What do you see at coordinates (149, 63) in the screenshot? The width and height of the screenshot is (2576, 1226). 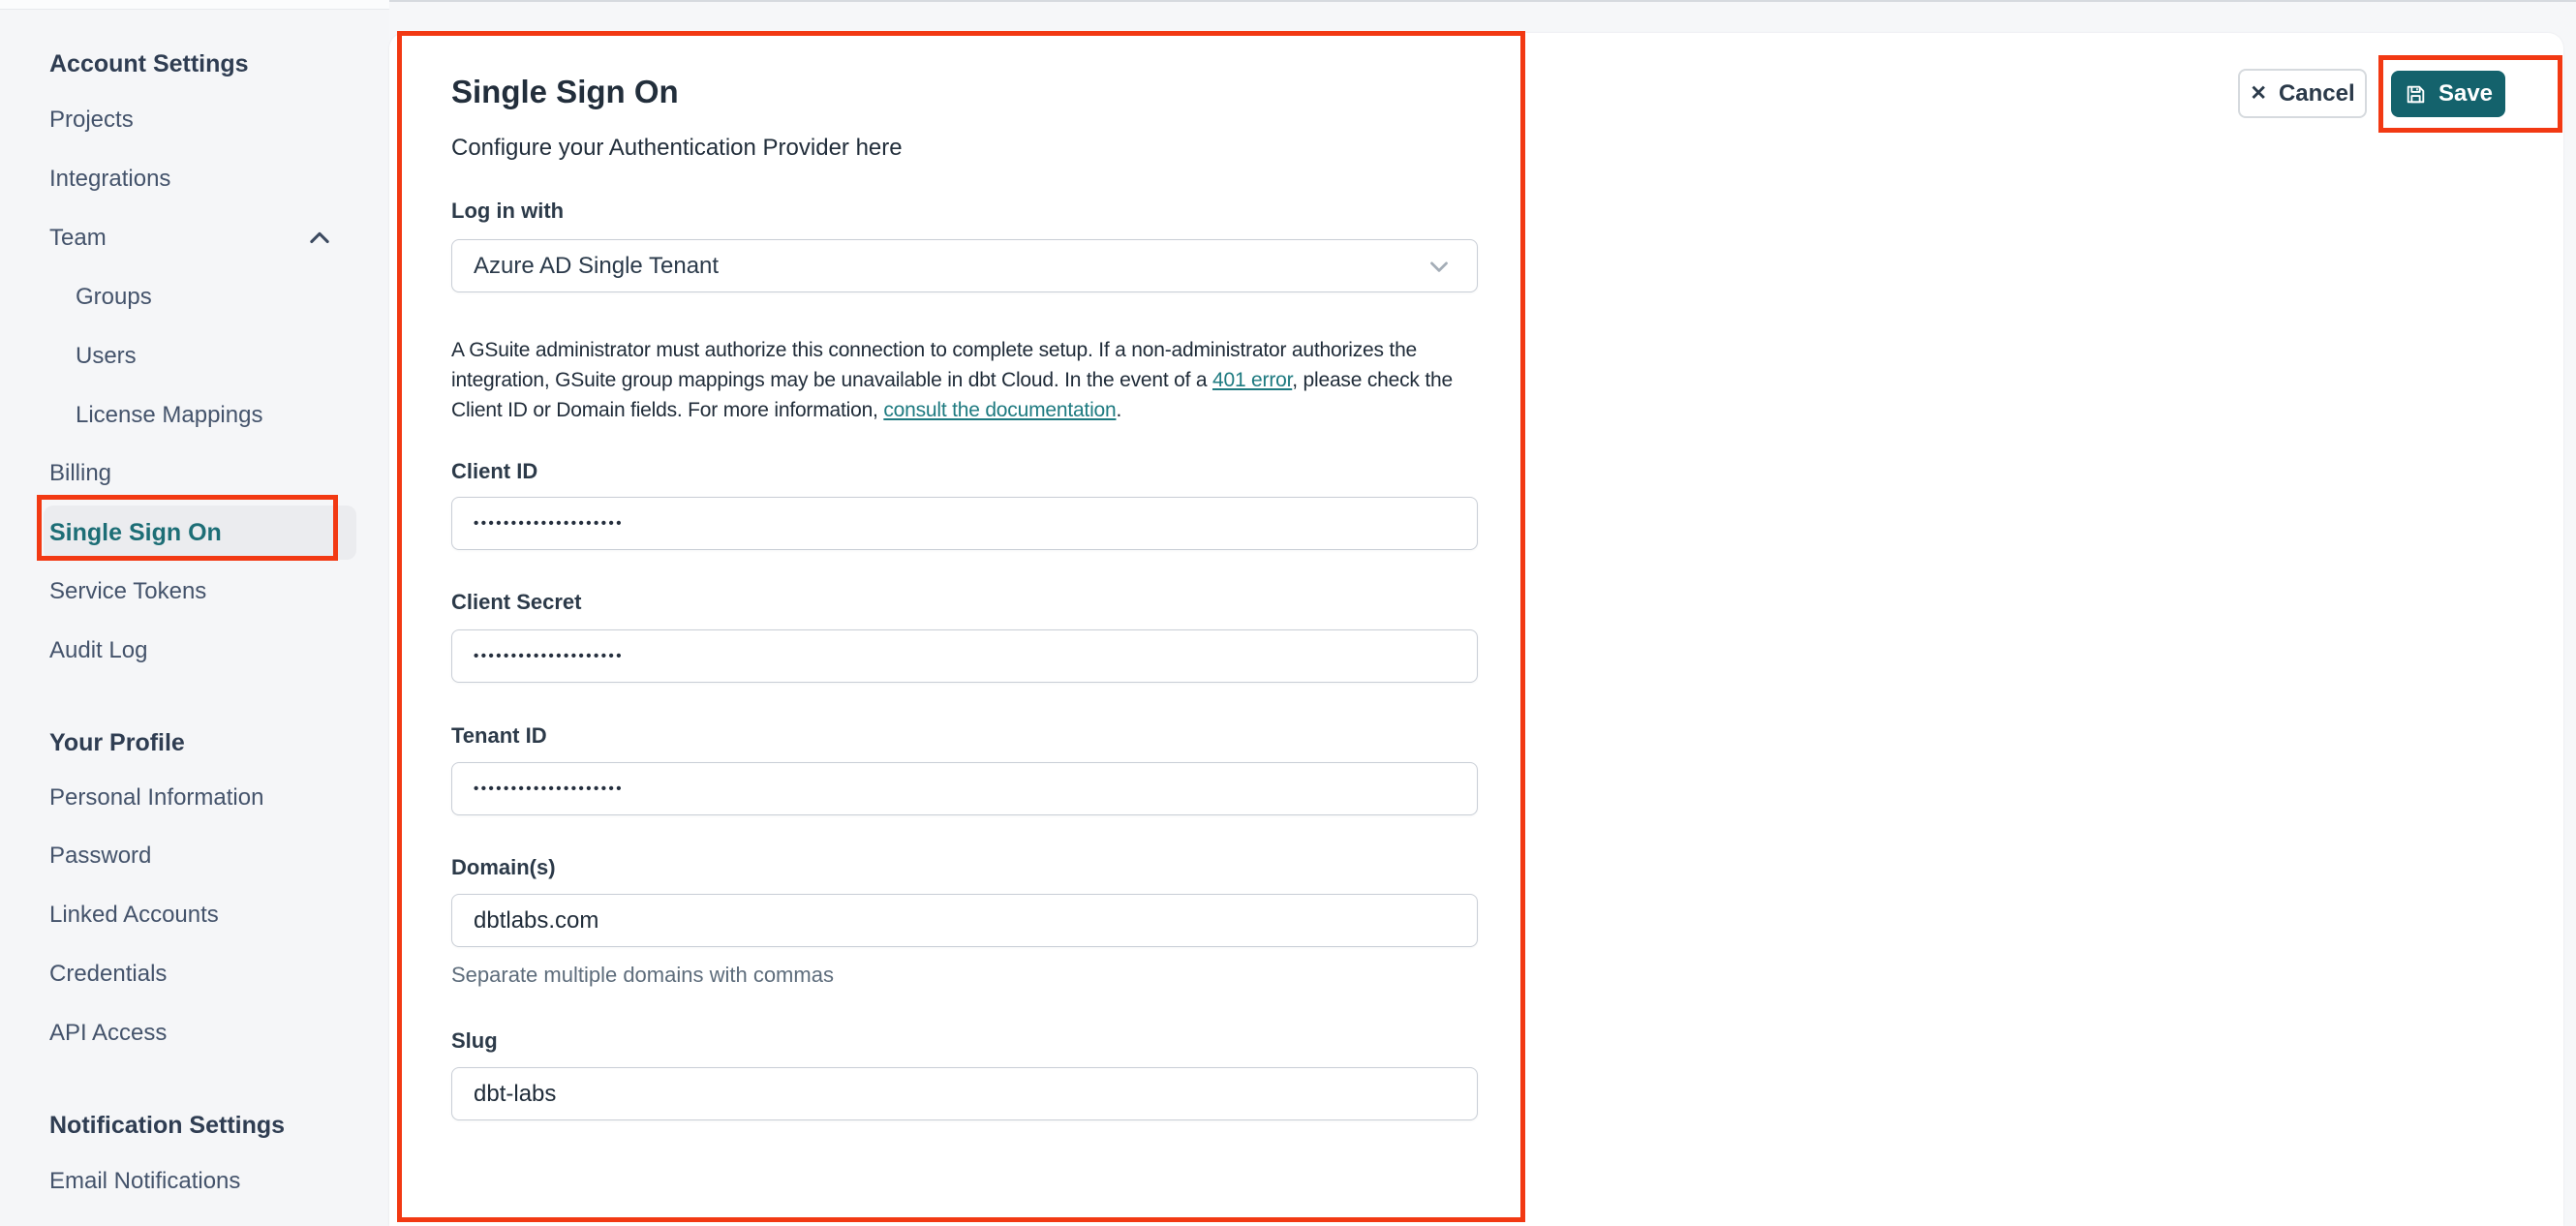 I see `sidebar-header-account-settings: Account Settings` at bounding box center [149, 63].